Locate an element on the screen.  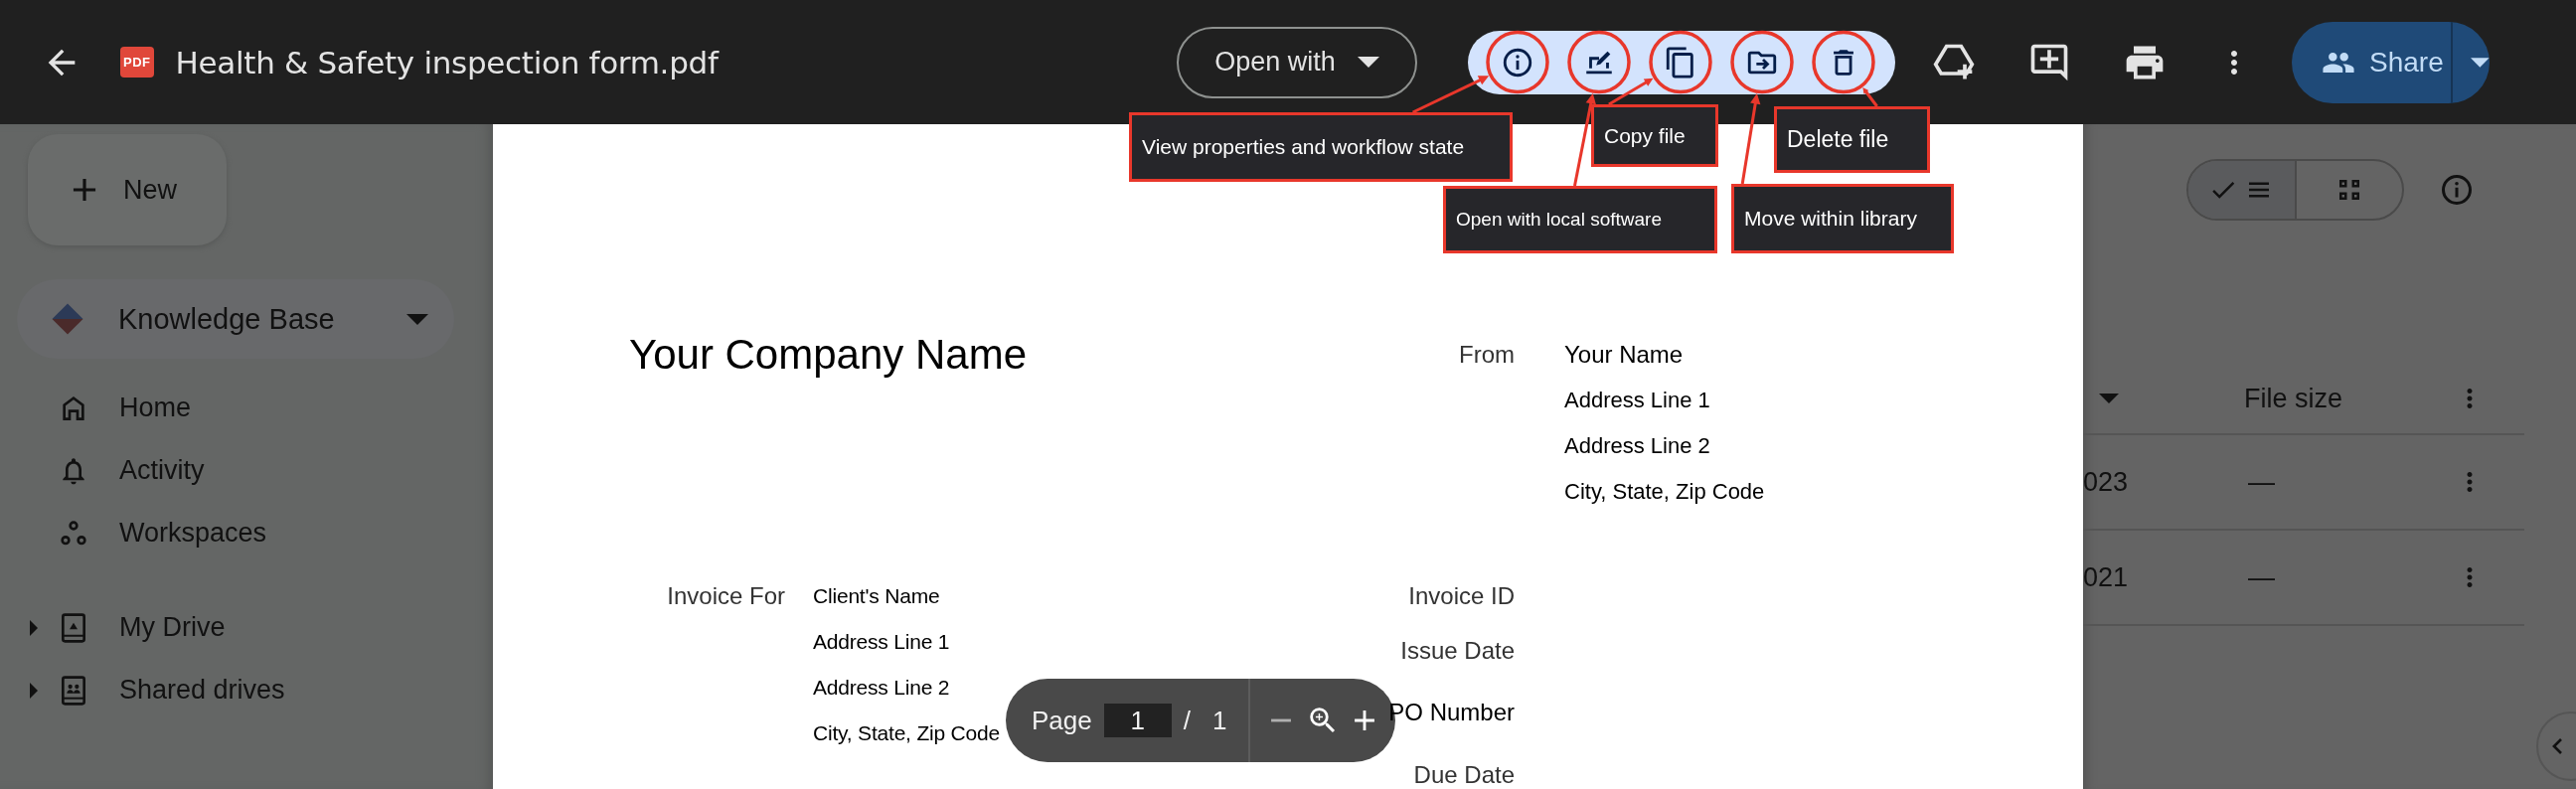
file-row: 023 — is located at coordinates (2303, 483).